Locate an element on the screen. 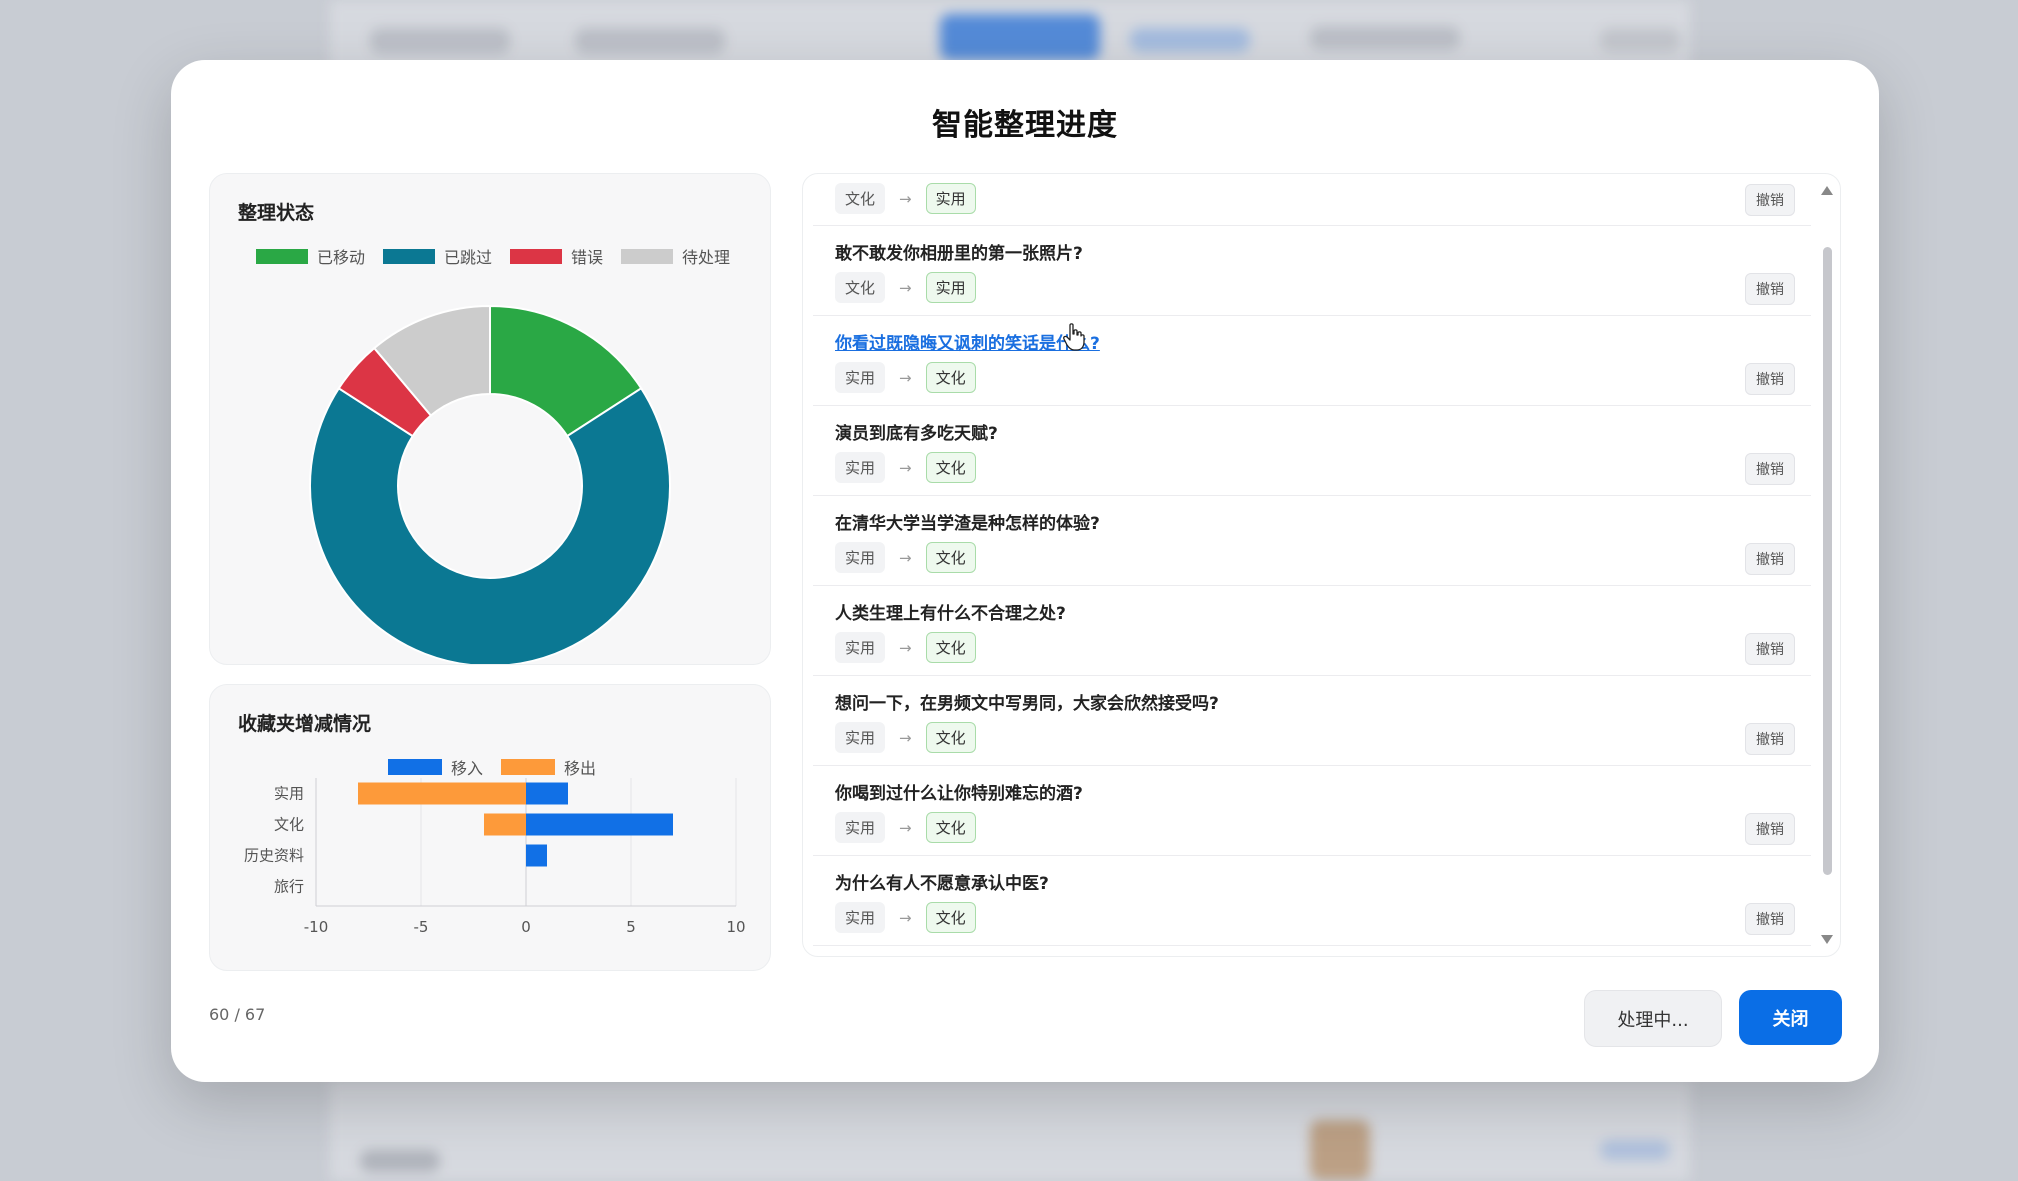  list-item: 你喝到过什么让你特别难忘的酒? 实用 → 文化 撤销 is located at coordinates (1312, 811).